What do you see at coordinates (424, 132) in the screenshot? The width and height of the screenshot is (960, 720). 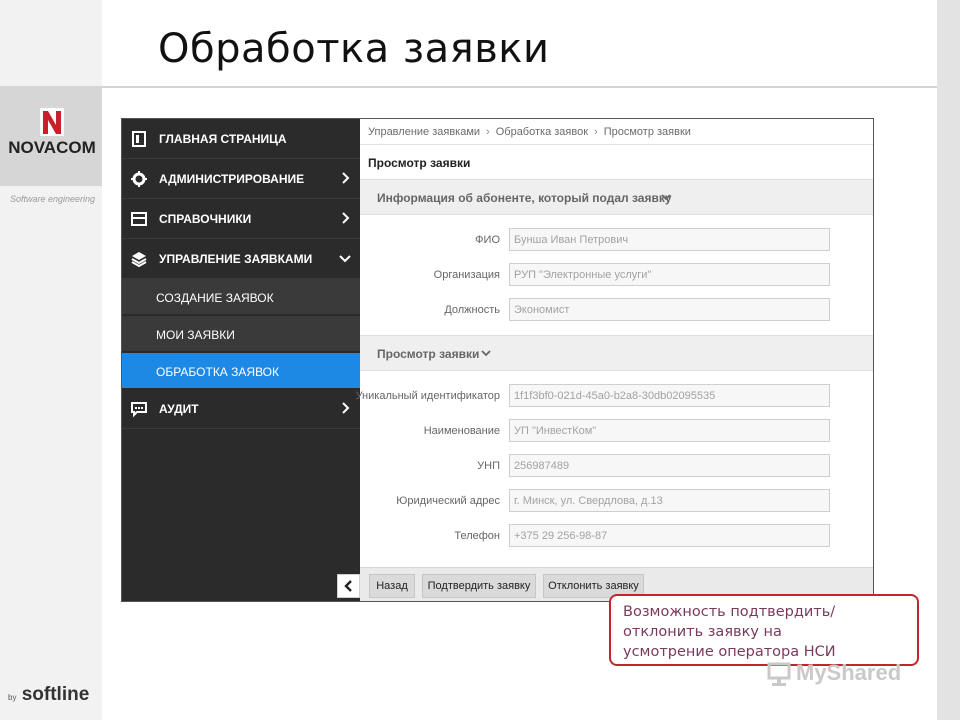 I see `breadcrumb-item: Управление заявками` at bounding box center [424, 132].